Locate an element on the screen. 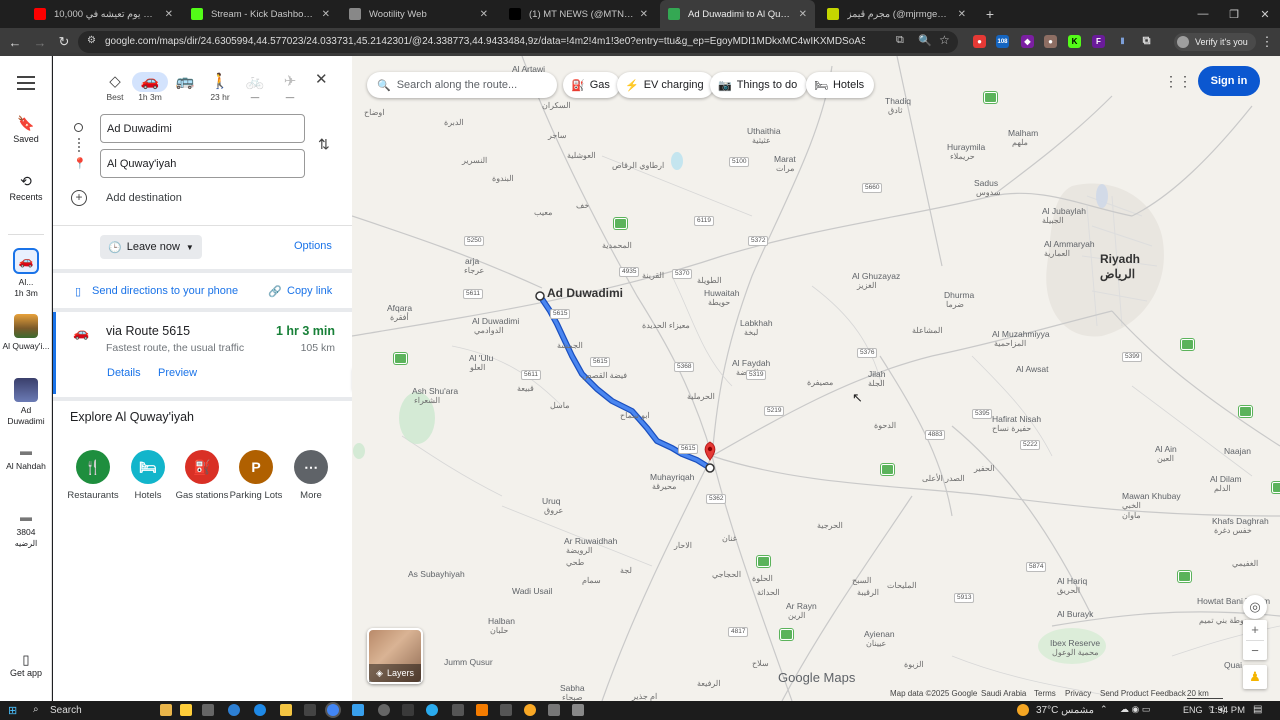  map-place-label: Huraymila is located at coordinates (966, 147).